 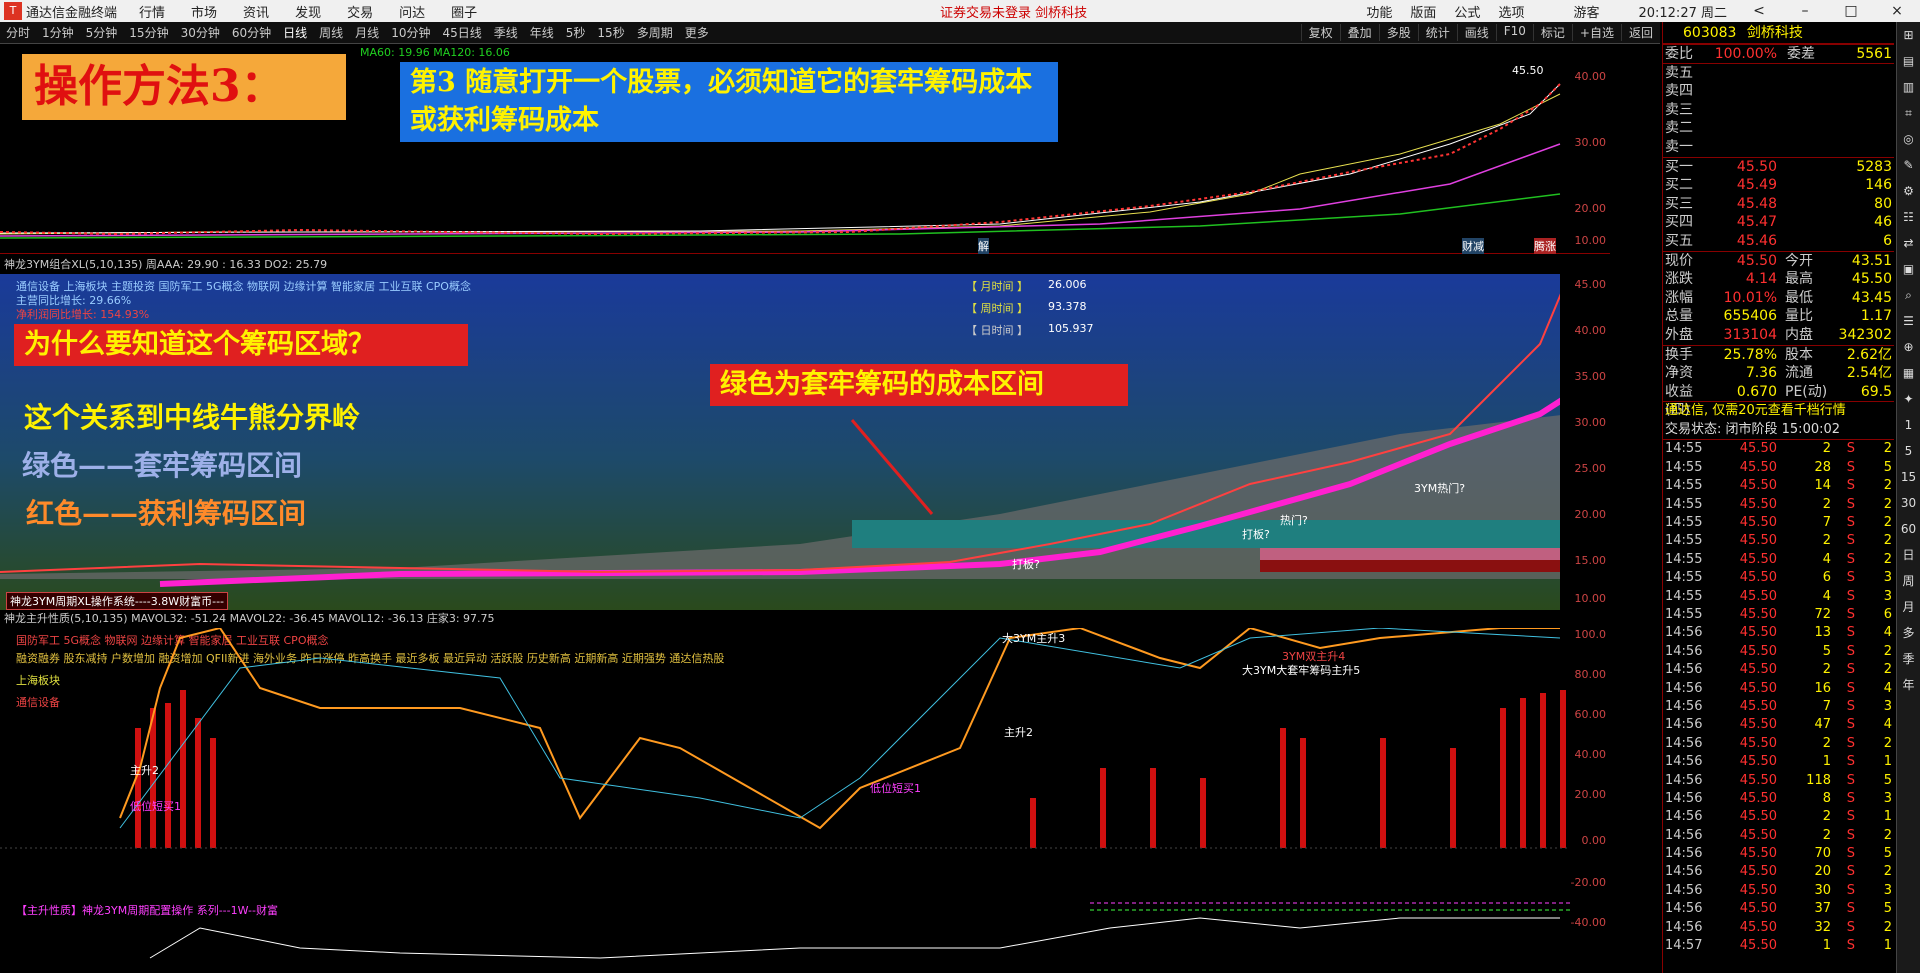 What do you see at coordinates (308, 11) in the screenshot?
I see `menu-discover: 发现` at bounding box center [308, 11].